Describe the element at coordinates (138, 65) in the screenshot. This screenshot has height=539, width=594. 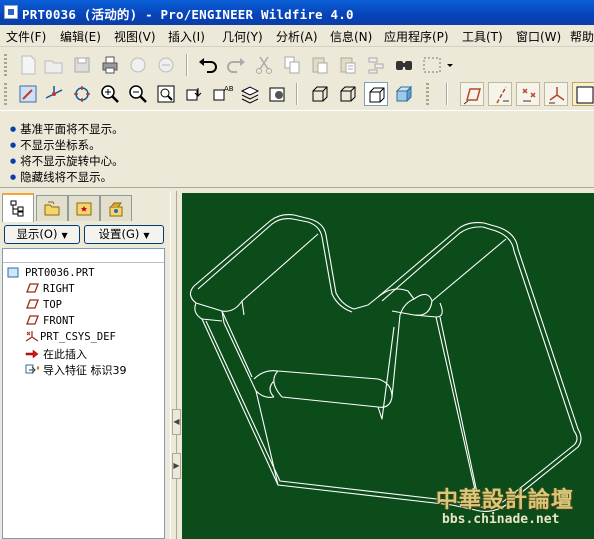
I see `send-icon` at that location.